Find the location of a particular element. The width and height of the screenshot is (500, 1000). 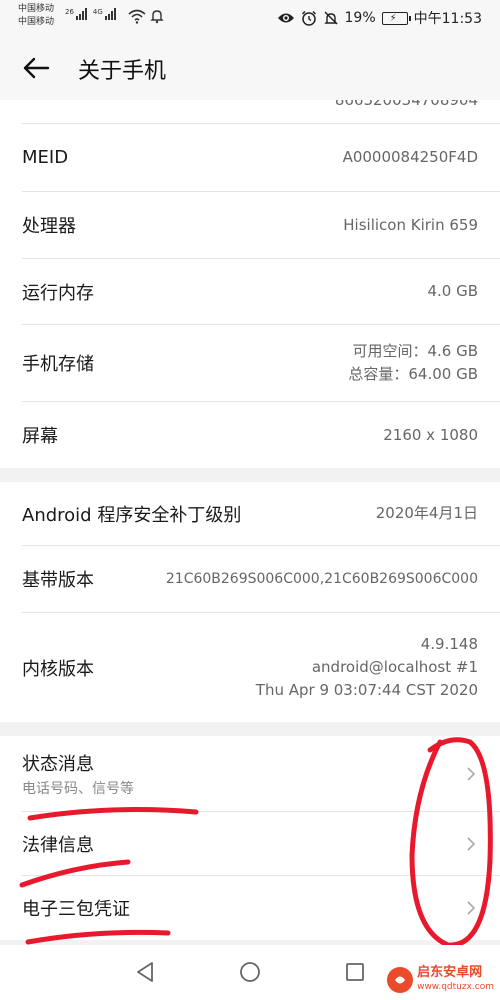

status-bar: 中国移动 中国移动 26 4G 19% ⚡ 中午11:53 is located at coordinates (250, 18).